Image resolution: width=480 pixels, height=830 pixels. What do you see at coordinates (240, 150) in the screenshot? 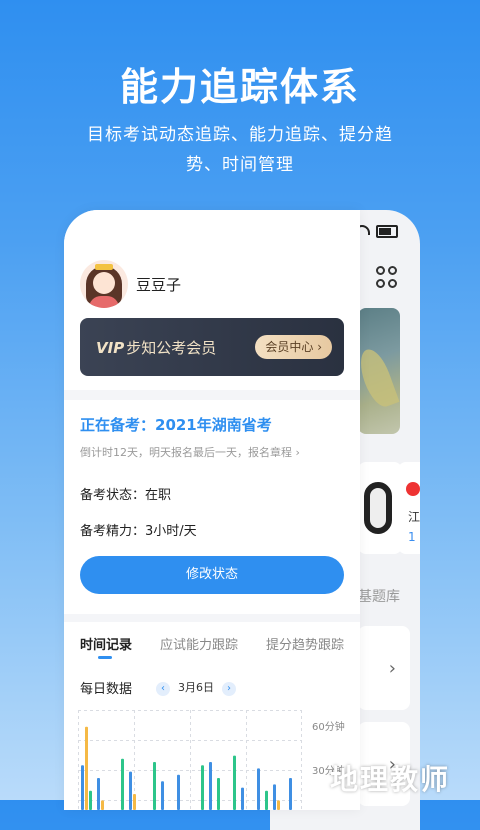
I see `hero-subtitle: 目标考试动态追踪、能力追踪、提分趋势、时间管理` at bounding box center [240, 150].